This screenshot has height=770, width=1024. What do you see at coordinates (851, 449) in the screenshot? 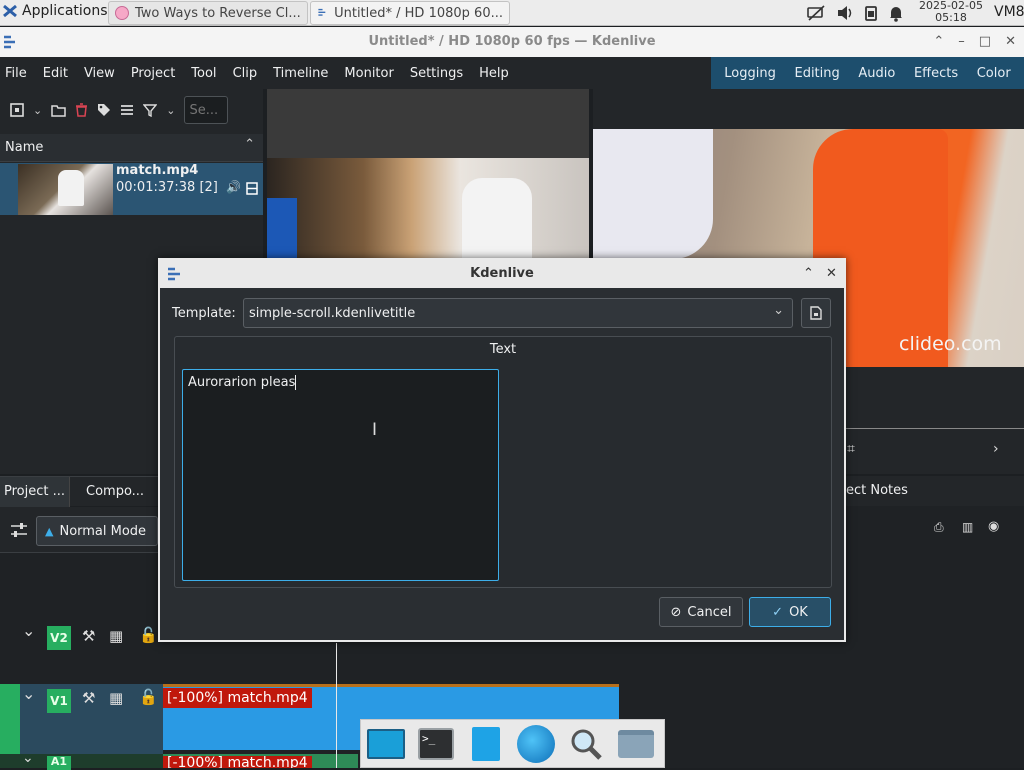
I see `crop-icon: ⌗` at bounding box center [851, 449].